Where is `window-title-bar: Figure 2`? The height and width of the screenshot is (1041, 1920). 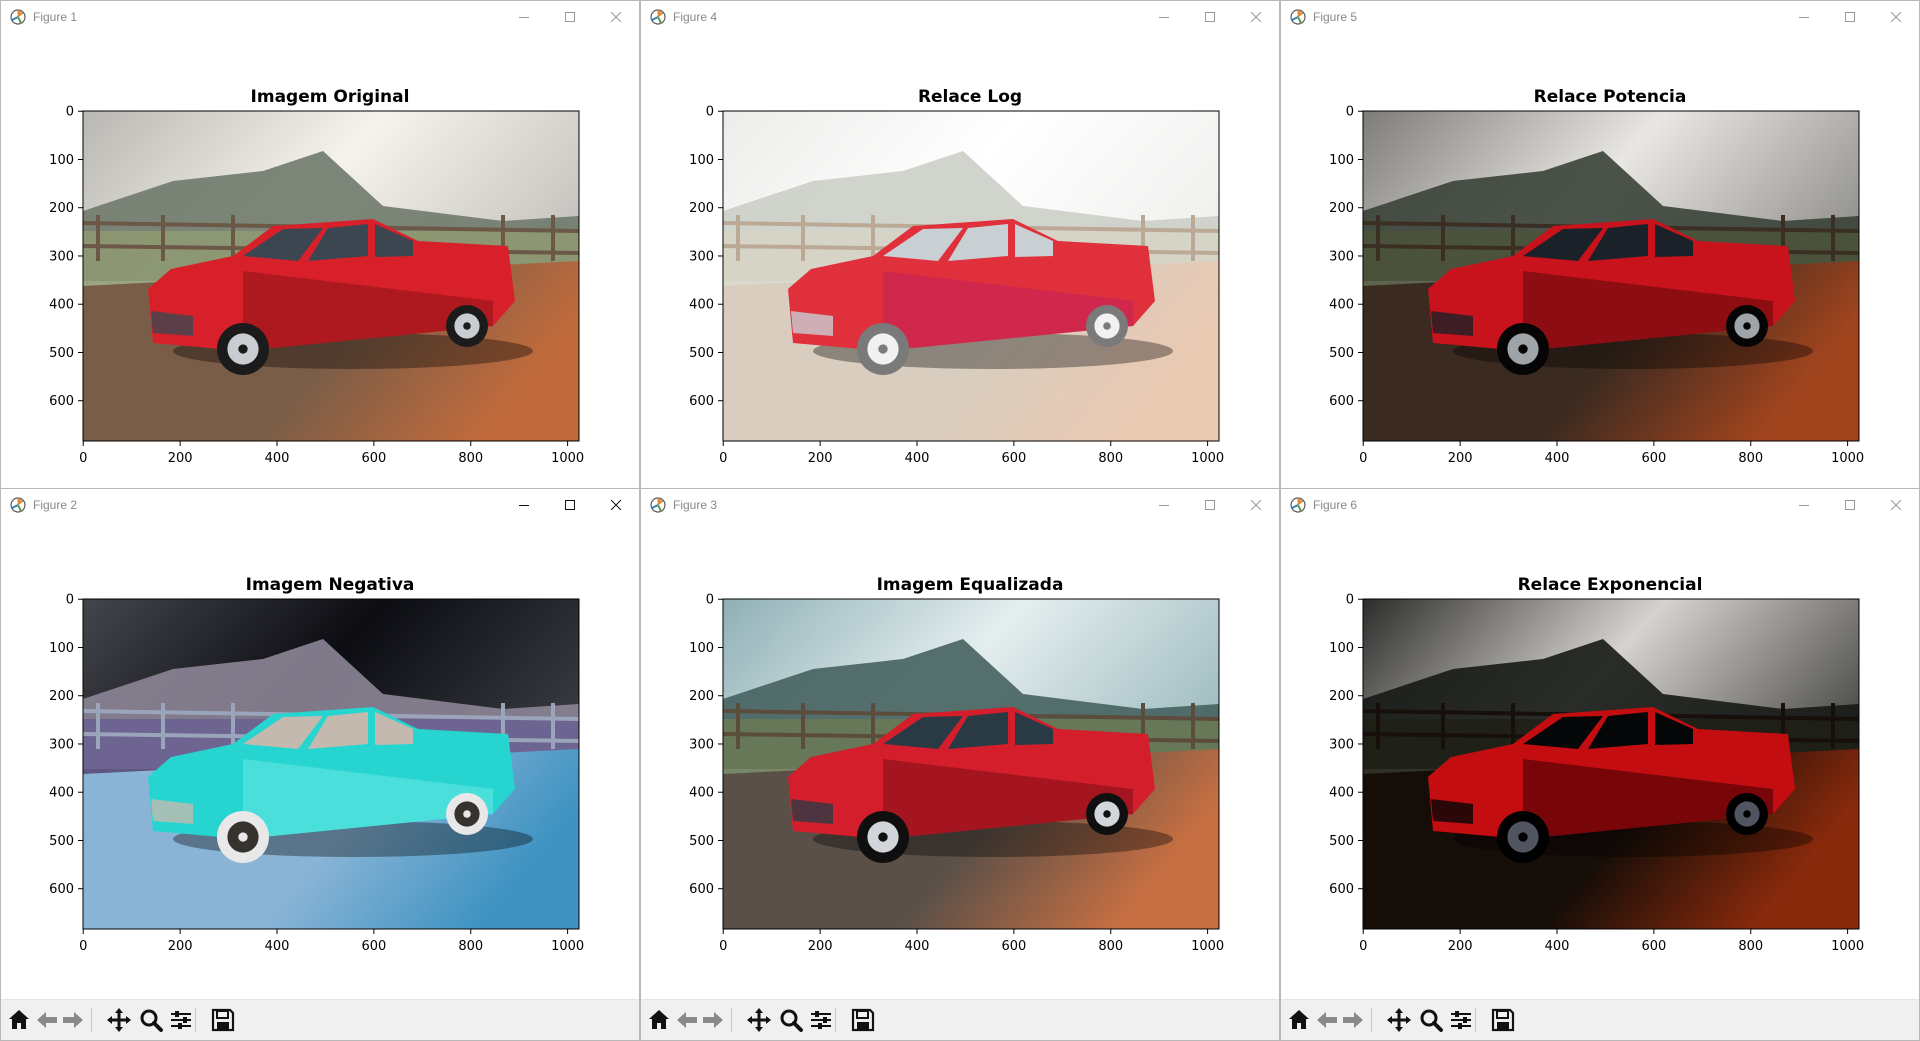
window-title-bar: Figure 2 is located at coordinates (320, 504).